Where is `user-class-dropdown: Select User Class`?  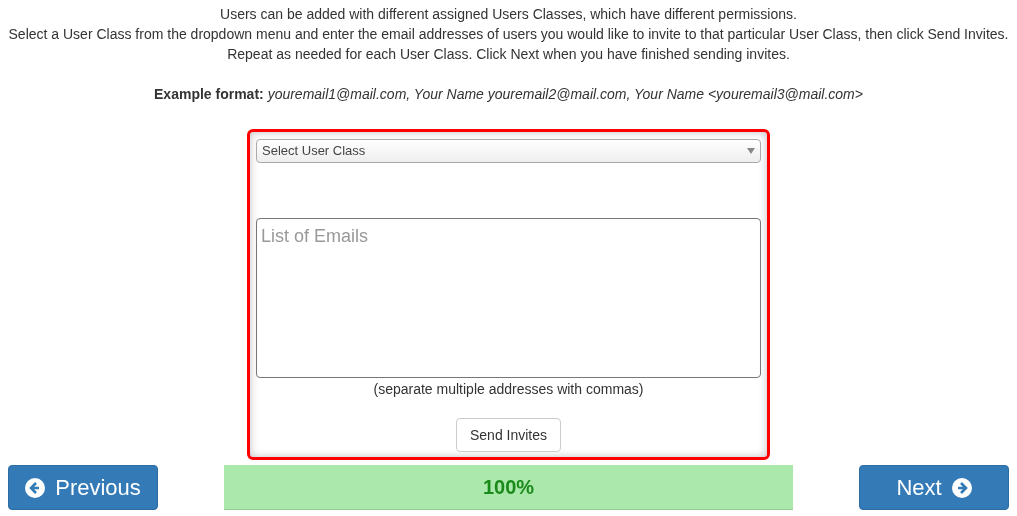
user-class-dropdown: Select User Class is located at coordinates (508, 151).